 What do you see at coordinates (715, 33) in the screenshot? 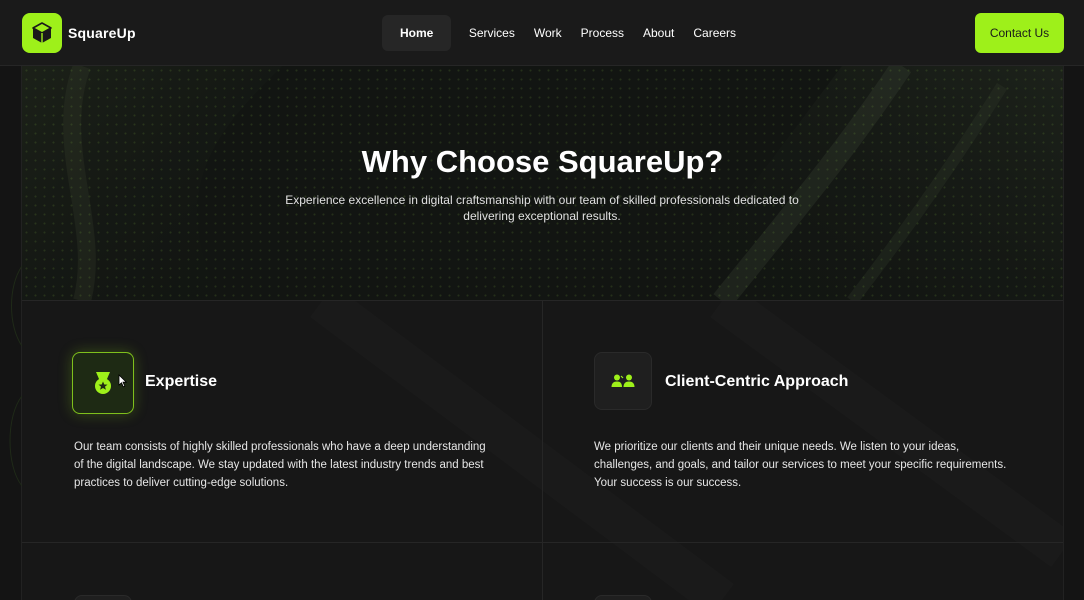
I see `nav-careers: Careers` at bounding box center [715, 33].